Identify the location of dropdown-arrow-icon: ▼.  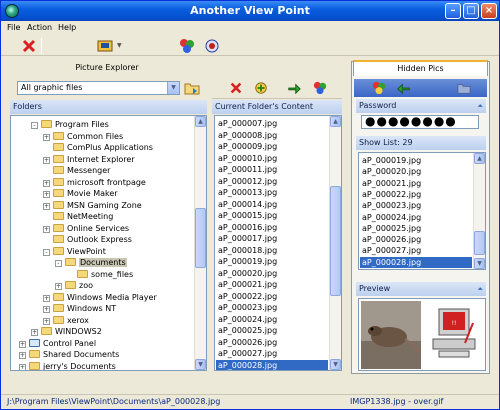
(119, 45).